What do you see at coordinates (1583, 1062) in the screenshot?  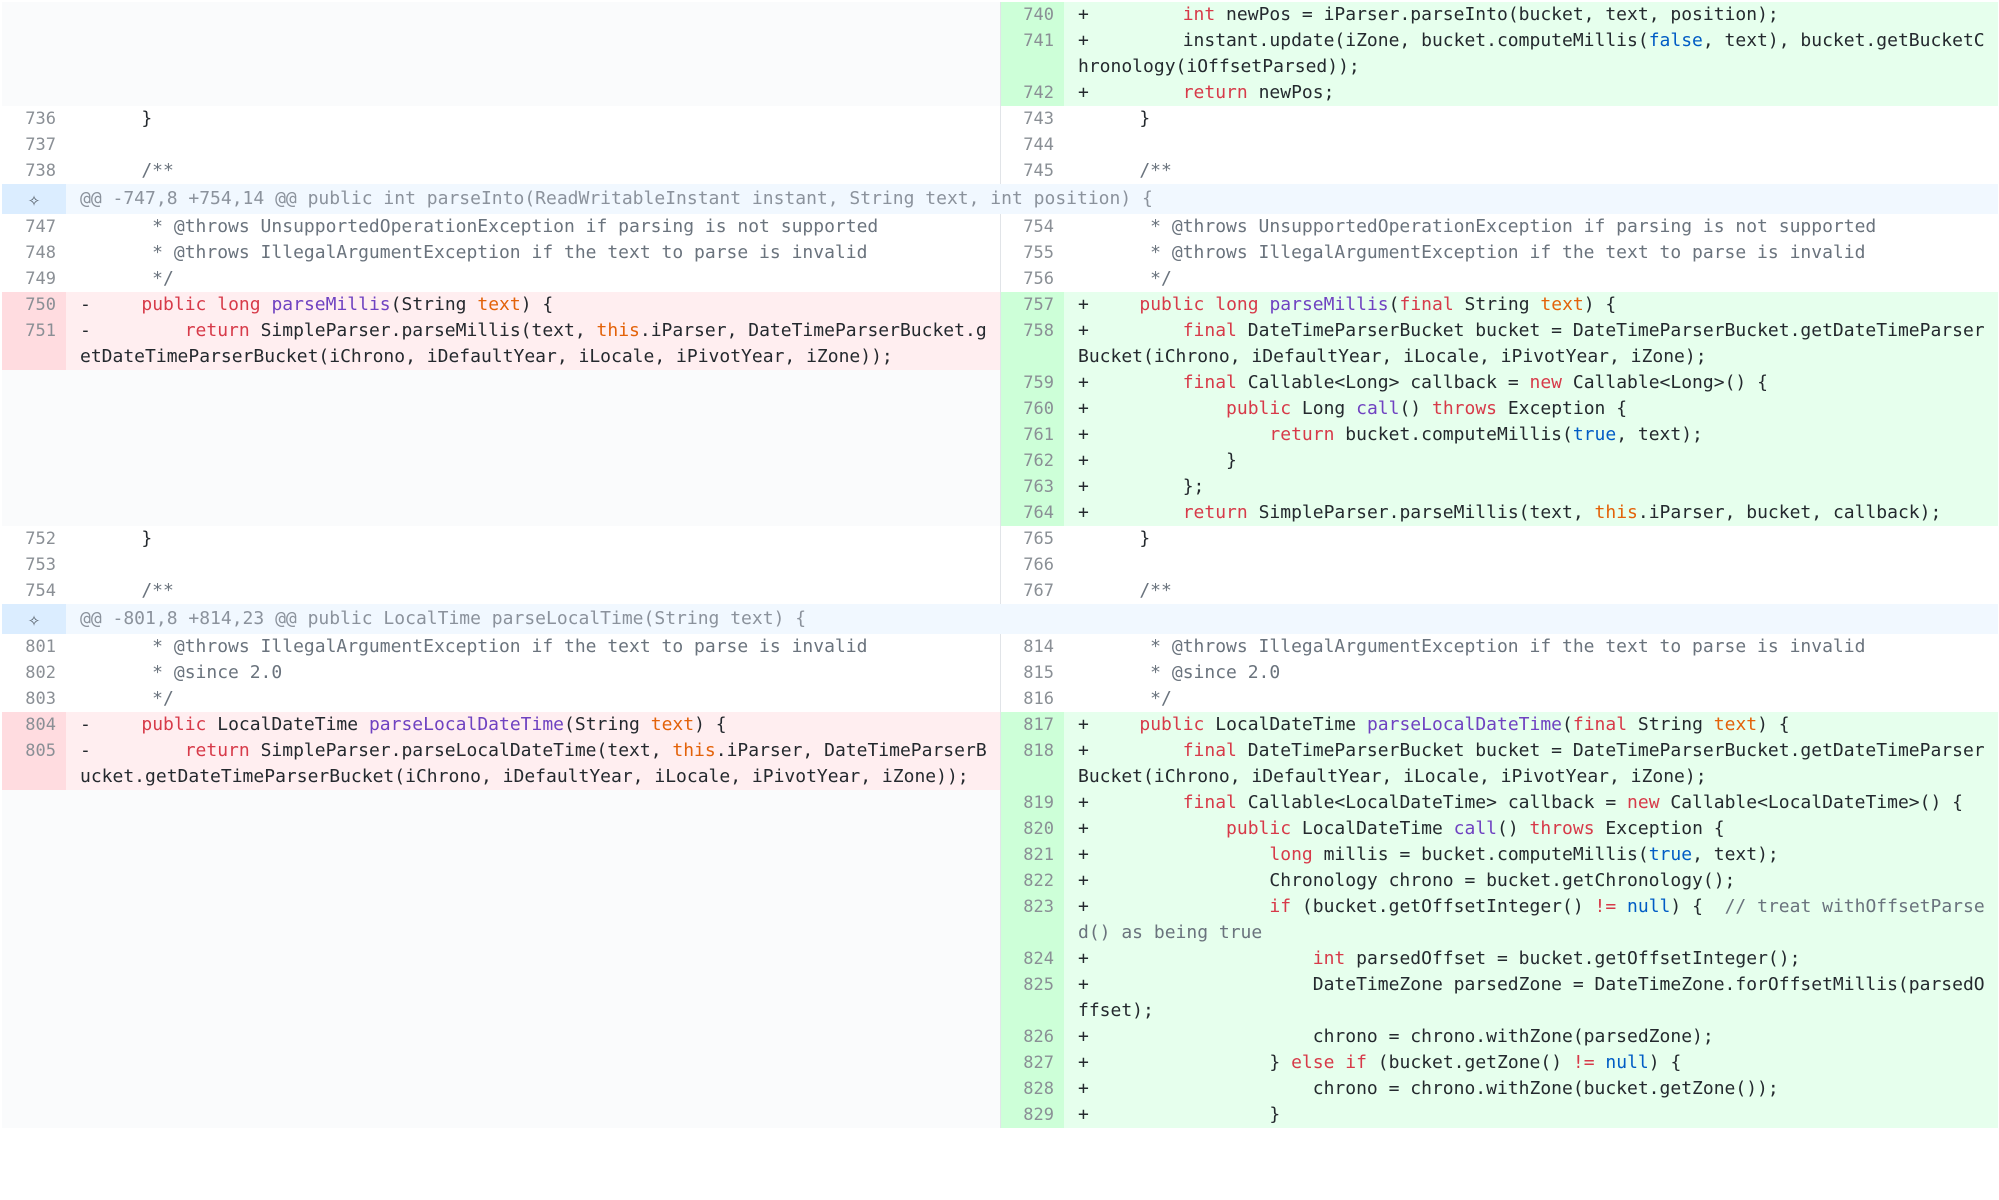 I see `code-token: !=` at bounding box center [1583, 1062].